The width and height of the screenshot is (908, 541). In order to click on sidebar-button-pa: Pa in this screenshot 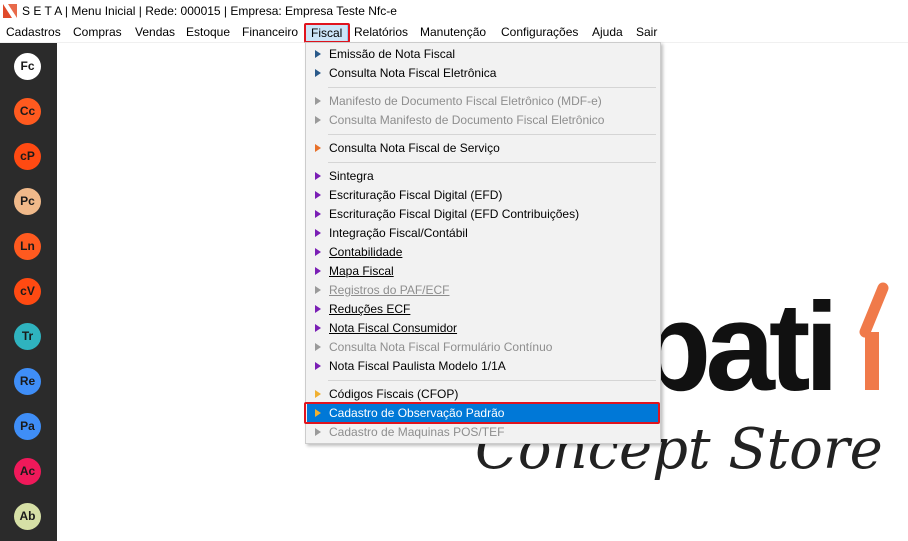, I will do `click(27, 426)`.